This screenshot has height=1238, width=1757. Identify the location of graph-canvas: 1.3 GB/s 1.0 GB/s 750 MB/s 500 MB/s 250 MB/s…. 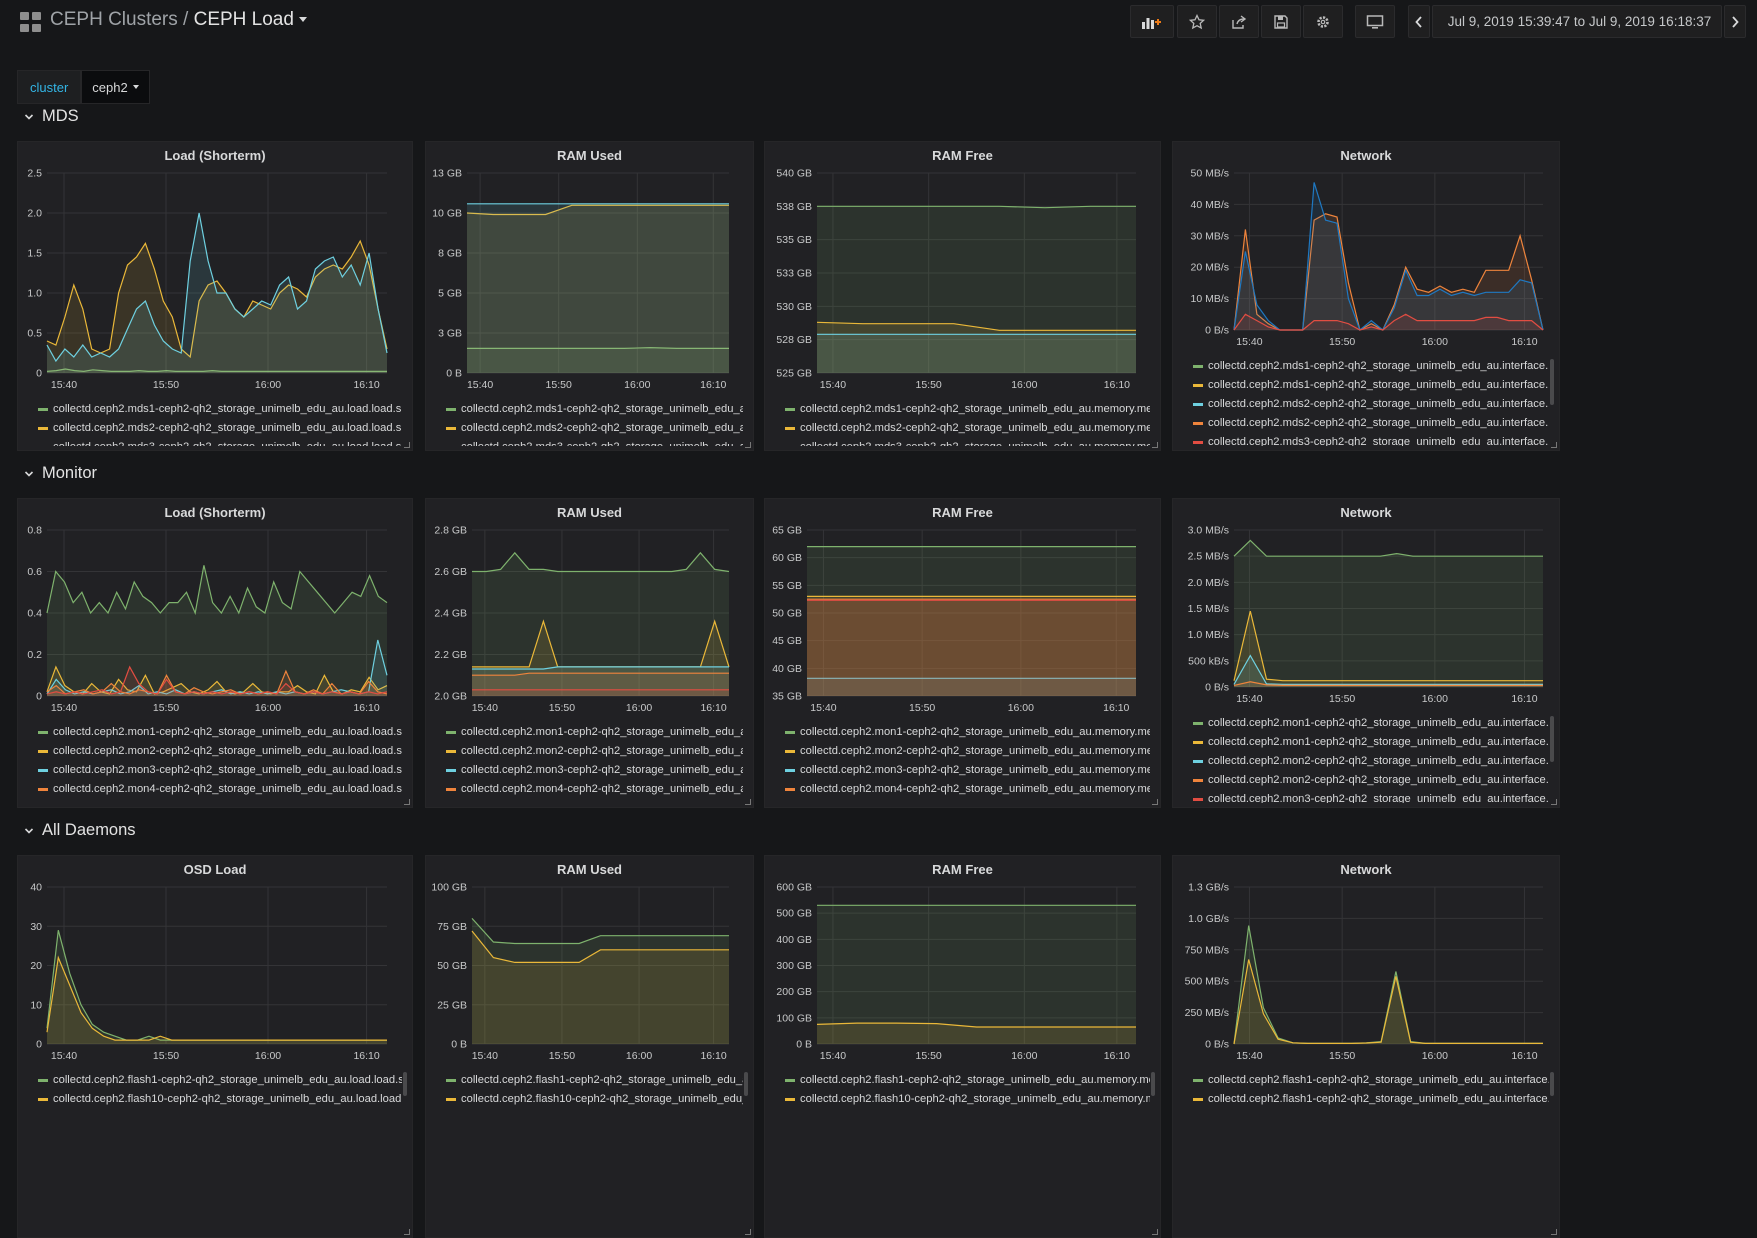
(1366, 961).